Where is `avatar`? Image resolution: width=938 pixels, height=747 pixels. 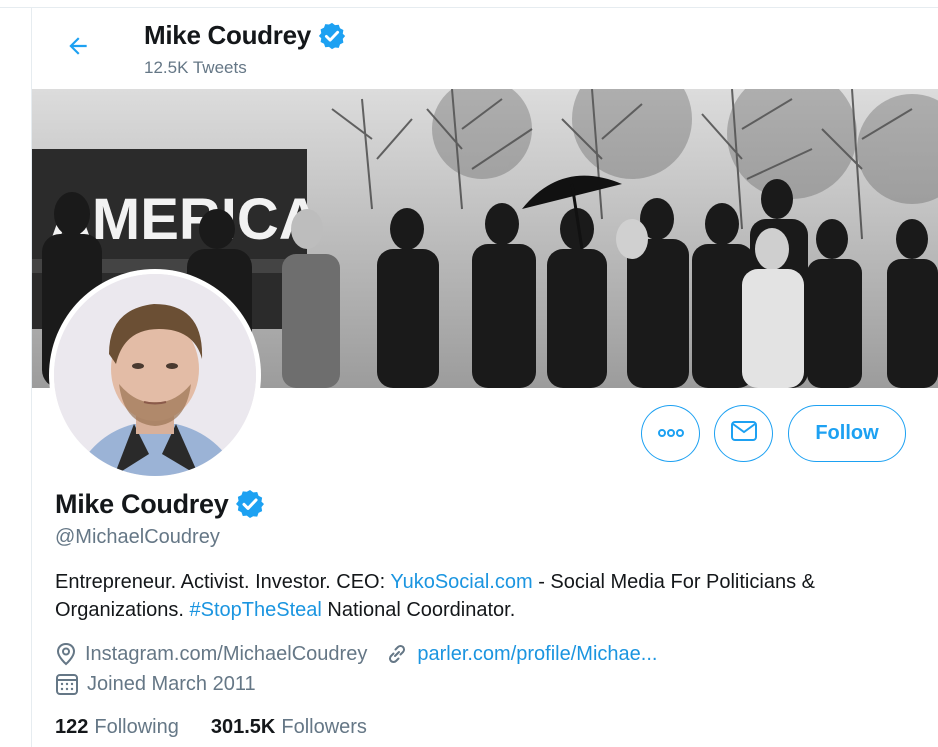 avatar is located at coordinates (155, 375).